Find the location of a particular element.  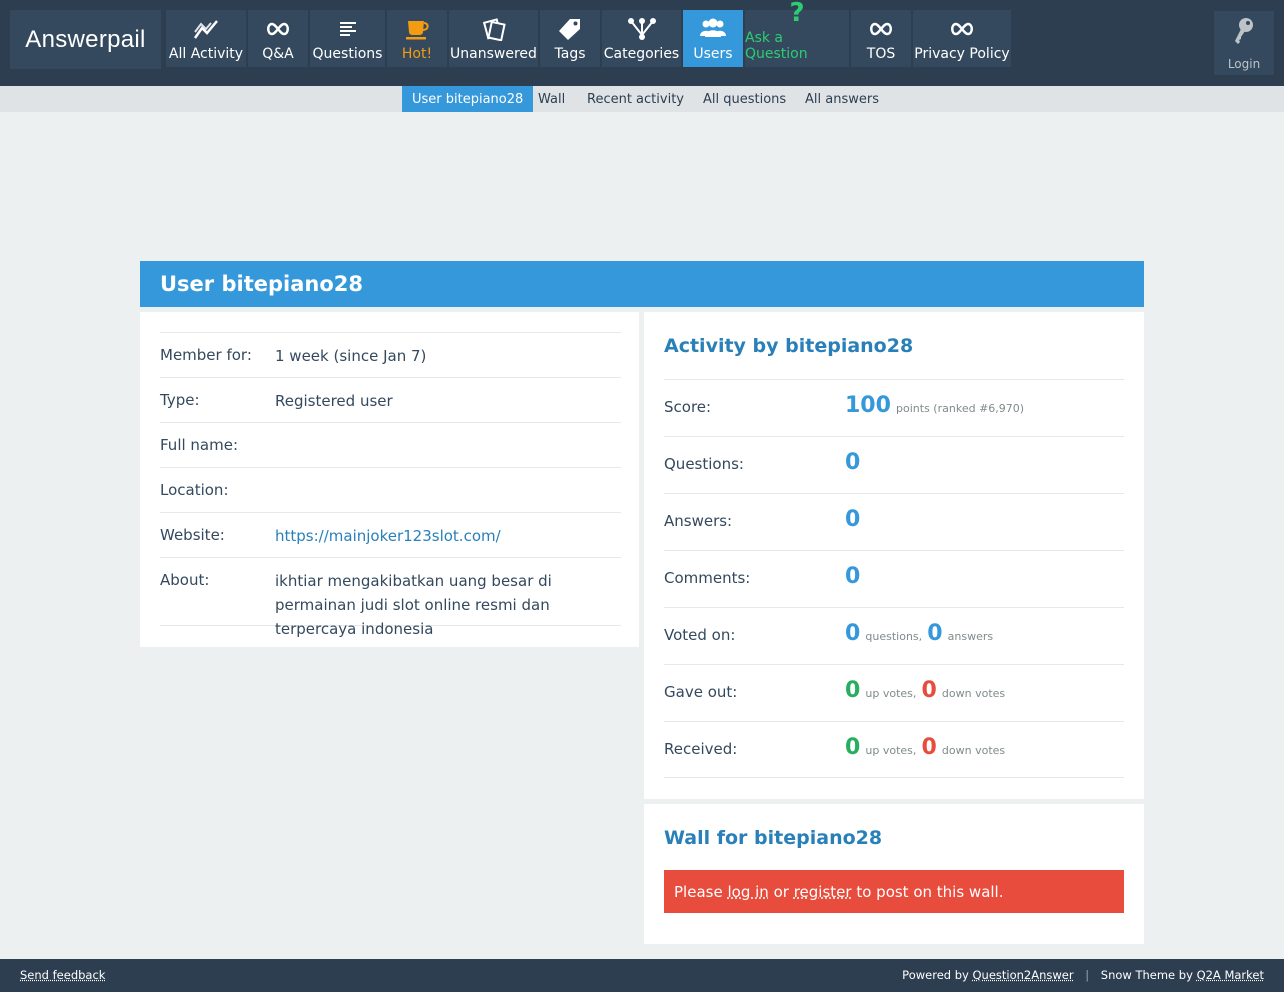

nav-privacy-policy: Privacy Policy is located at coordinates (962, 38).